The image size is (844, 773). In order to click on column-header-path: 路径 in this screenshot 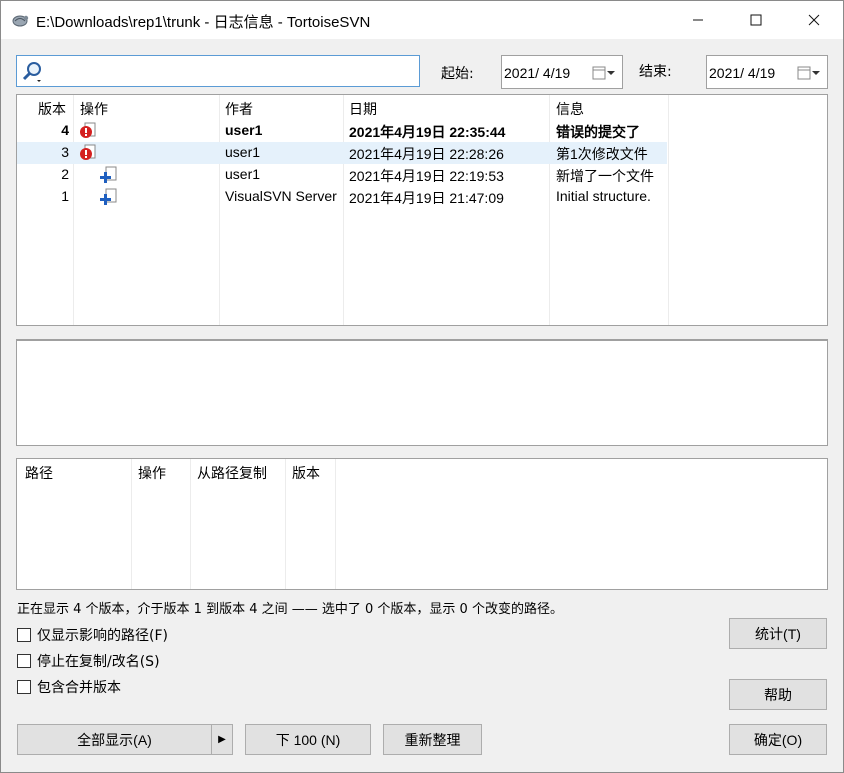, I will do `click(39, 473)`.